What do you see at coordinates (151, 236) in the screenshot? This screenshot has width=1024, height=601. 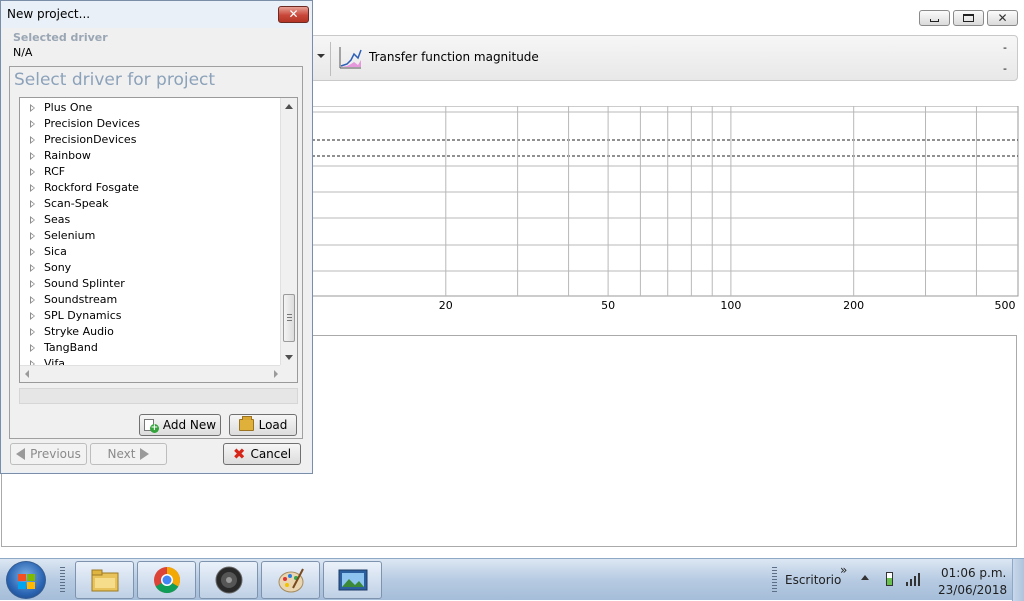 I see `tree-item: Selenium` at bounding box center [151, 236].